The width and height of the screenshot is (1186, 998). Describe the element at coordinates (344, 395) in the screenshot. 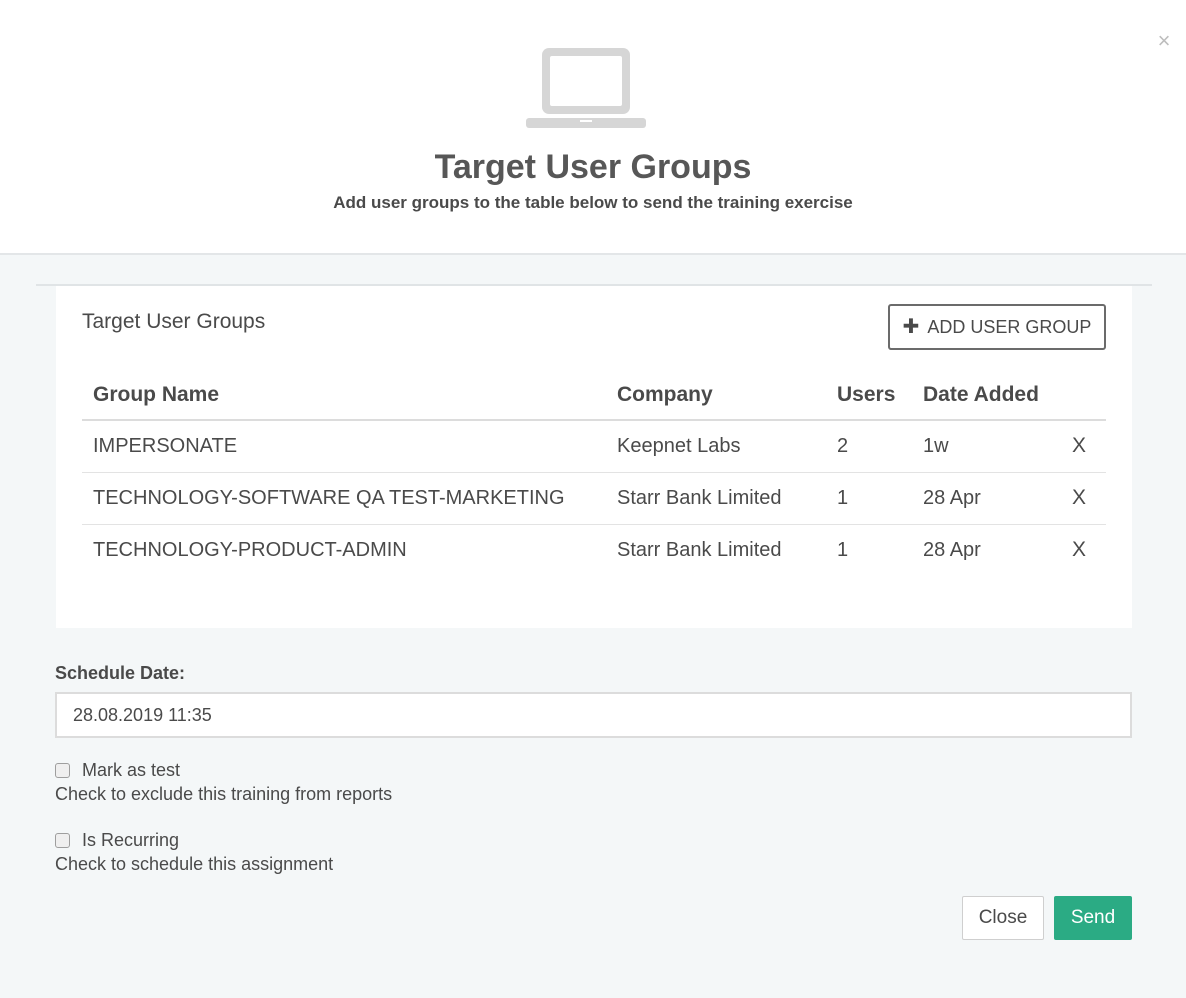

I see `column-header-group-name: Group Name` at that location.